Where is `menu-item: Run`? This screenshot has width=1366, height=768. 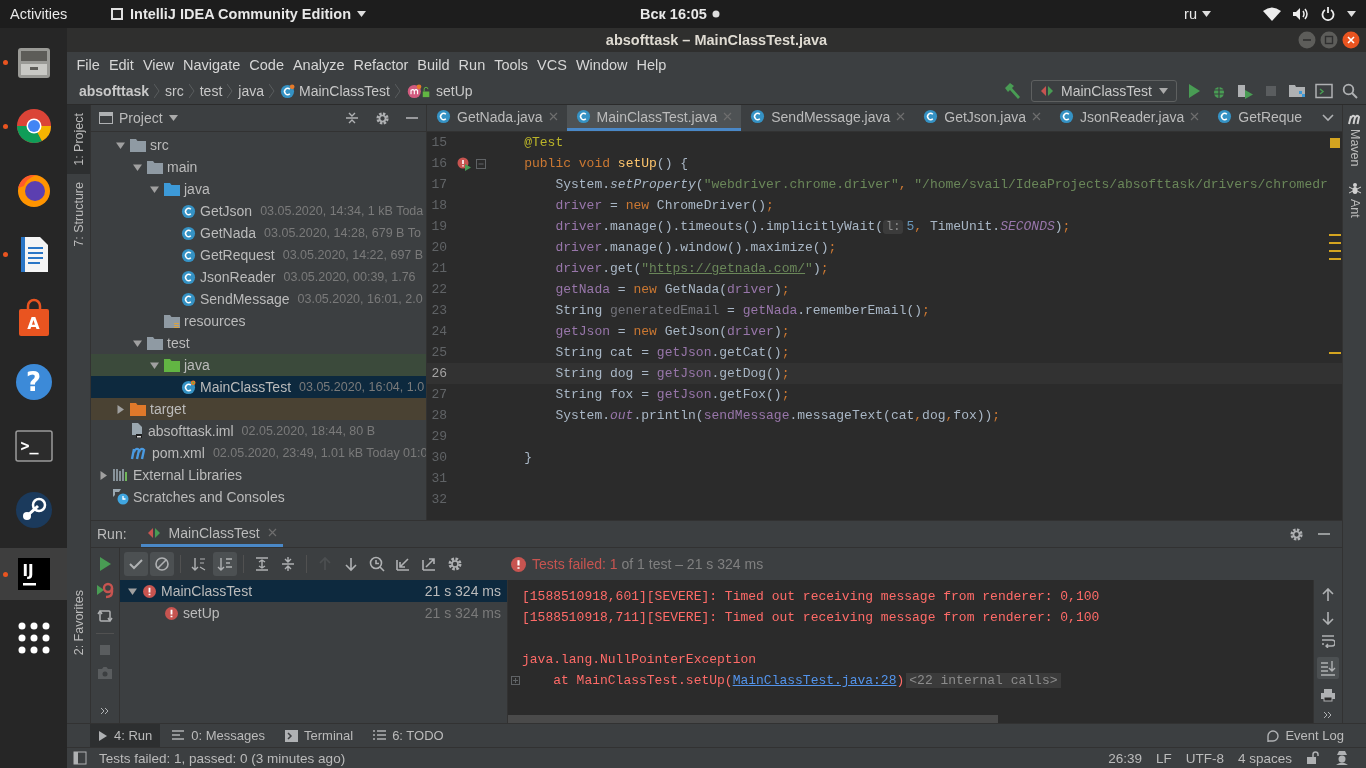 menu-item: Run is located at coordinates (472, 65).